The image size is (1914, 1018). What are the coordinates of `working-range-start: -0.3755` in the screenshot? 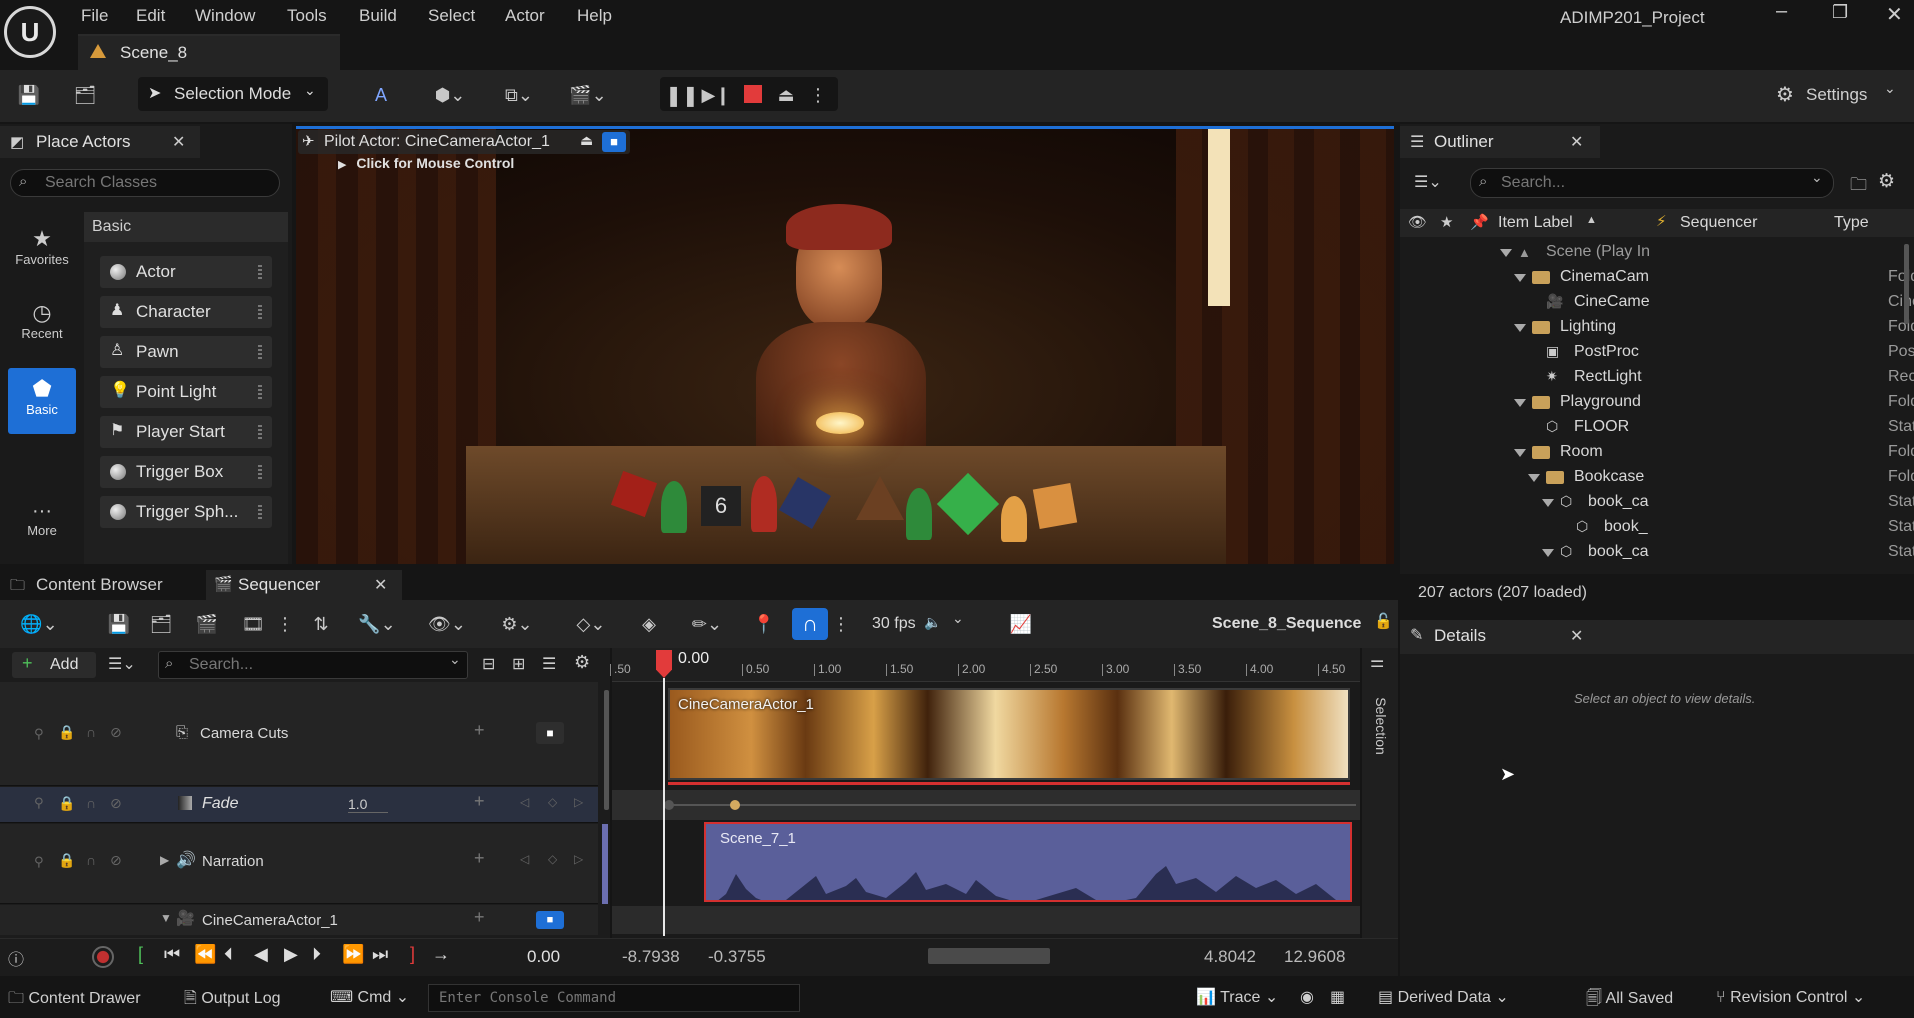 It's located at (737, 957).